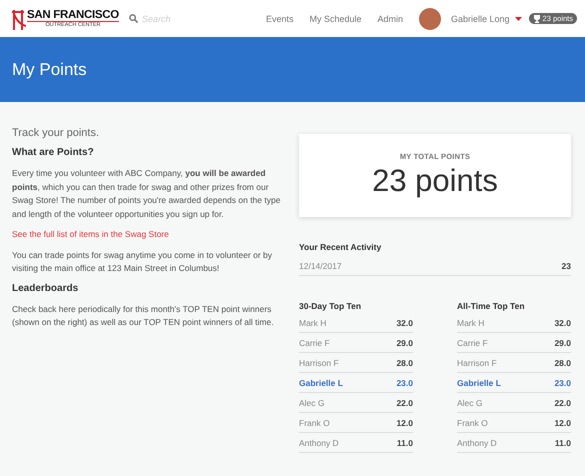 The image size is (585, 476). Describe the element at coordinates (49, 70) in the screenshot. I see `page-title: My Points` at that location.